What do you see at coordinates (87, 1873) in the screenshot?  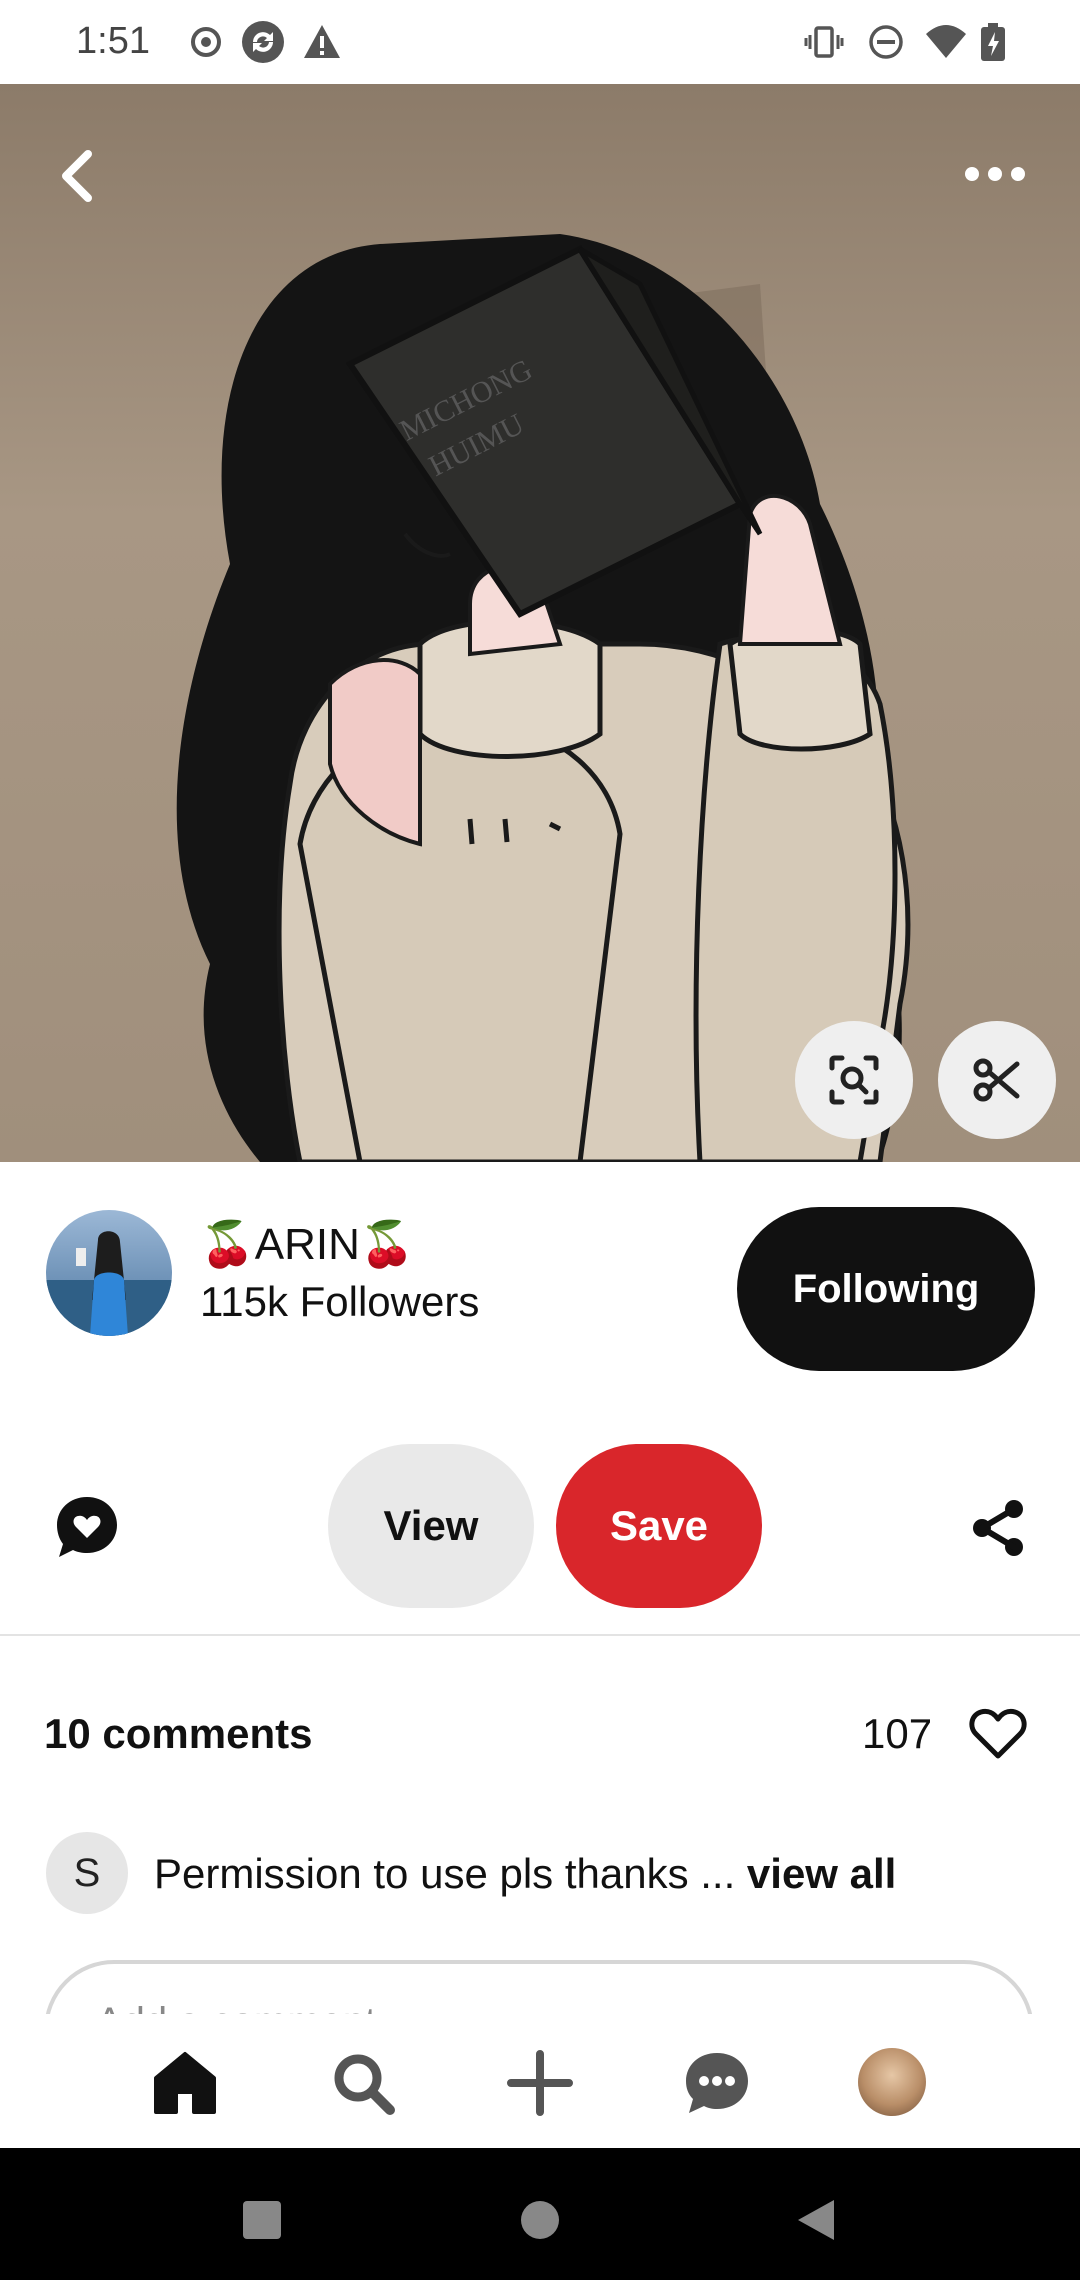 I see `commenter-avatar: S` at bounding box center [87, 1873].